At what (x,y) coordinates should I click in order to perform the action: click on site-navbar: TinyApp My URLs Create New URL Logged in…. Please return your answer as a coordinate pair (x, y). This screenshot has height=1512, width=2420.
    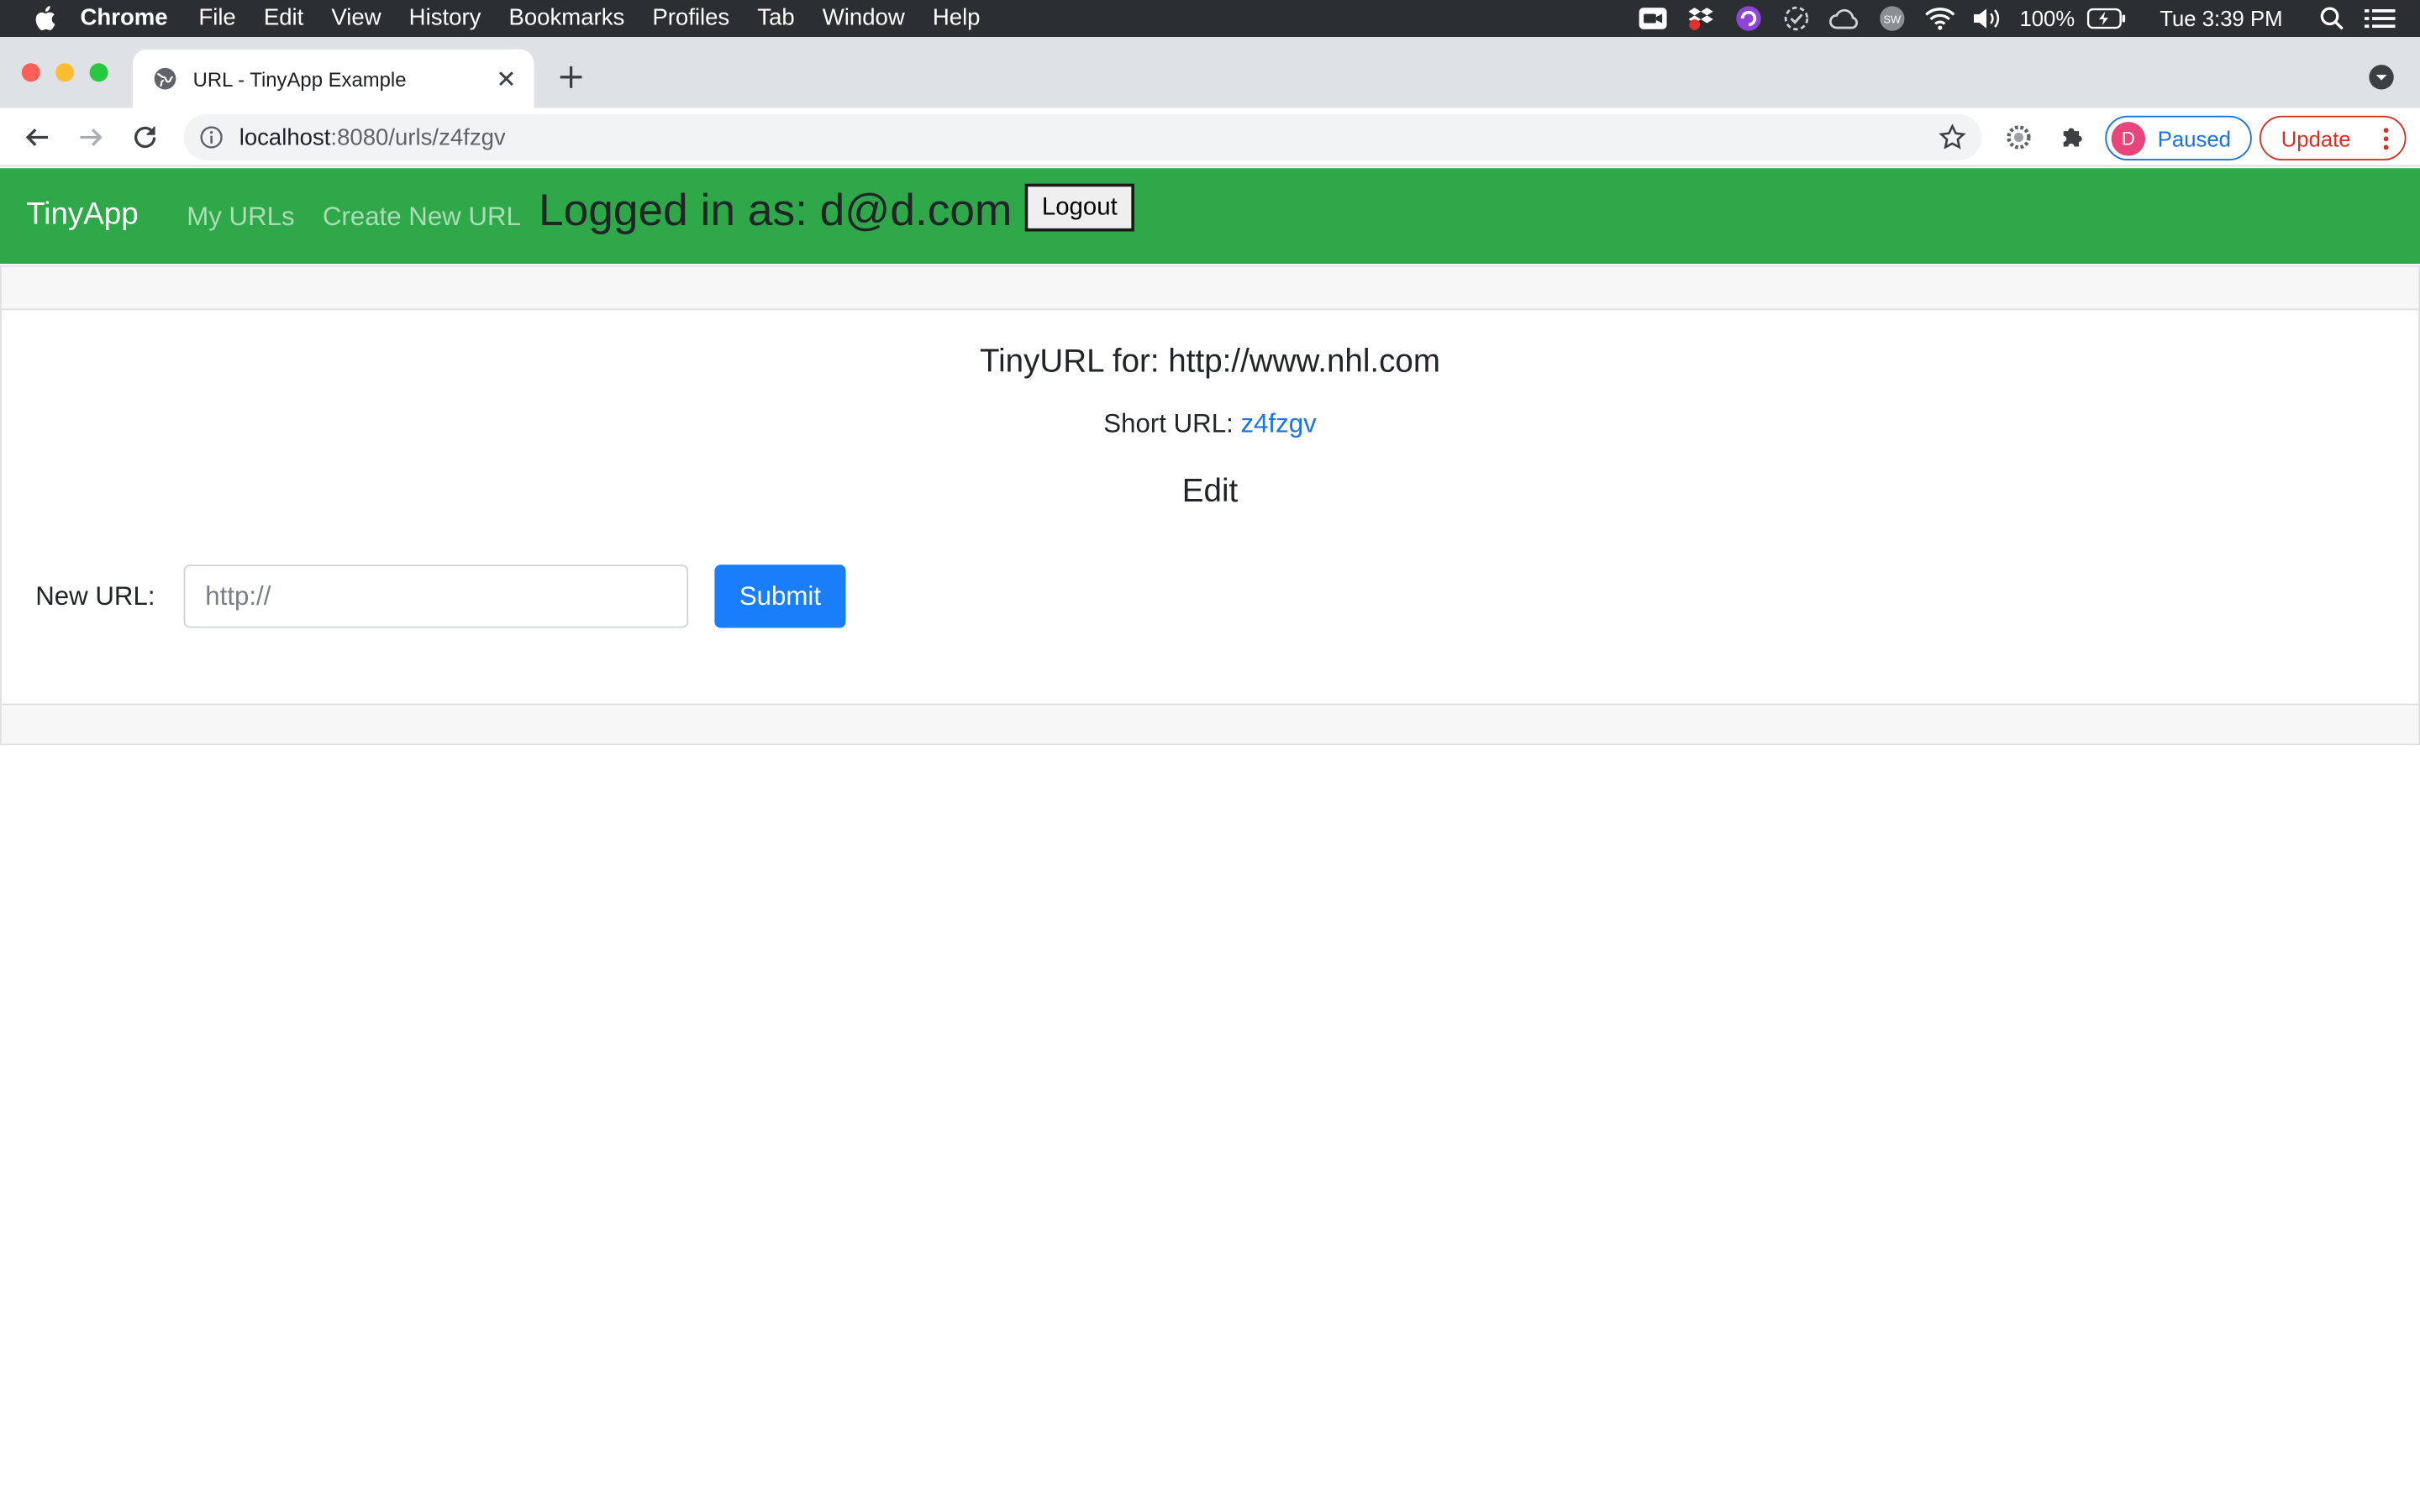
    Looking at the image, I should click on (1210, 216).